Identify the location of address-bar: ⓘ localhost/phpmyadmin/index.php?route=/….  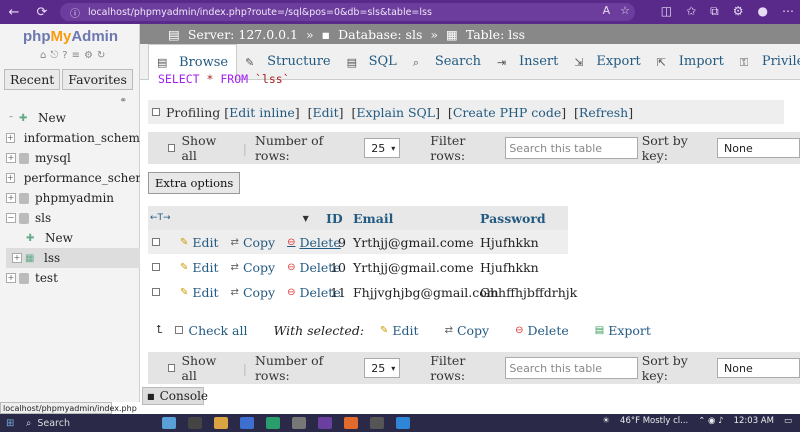
(347, 12).